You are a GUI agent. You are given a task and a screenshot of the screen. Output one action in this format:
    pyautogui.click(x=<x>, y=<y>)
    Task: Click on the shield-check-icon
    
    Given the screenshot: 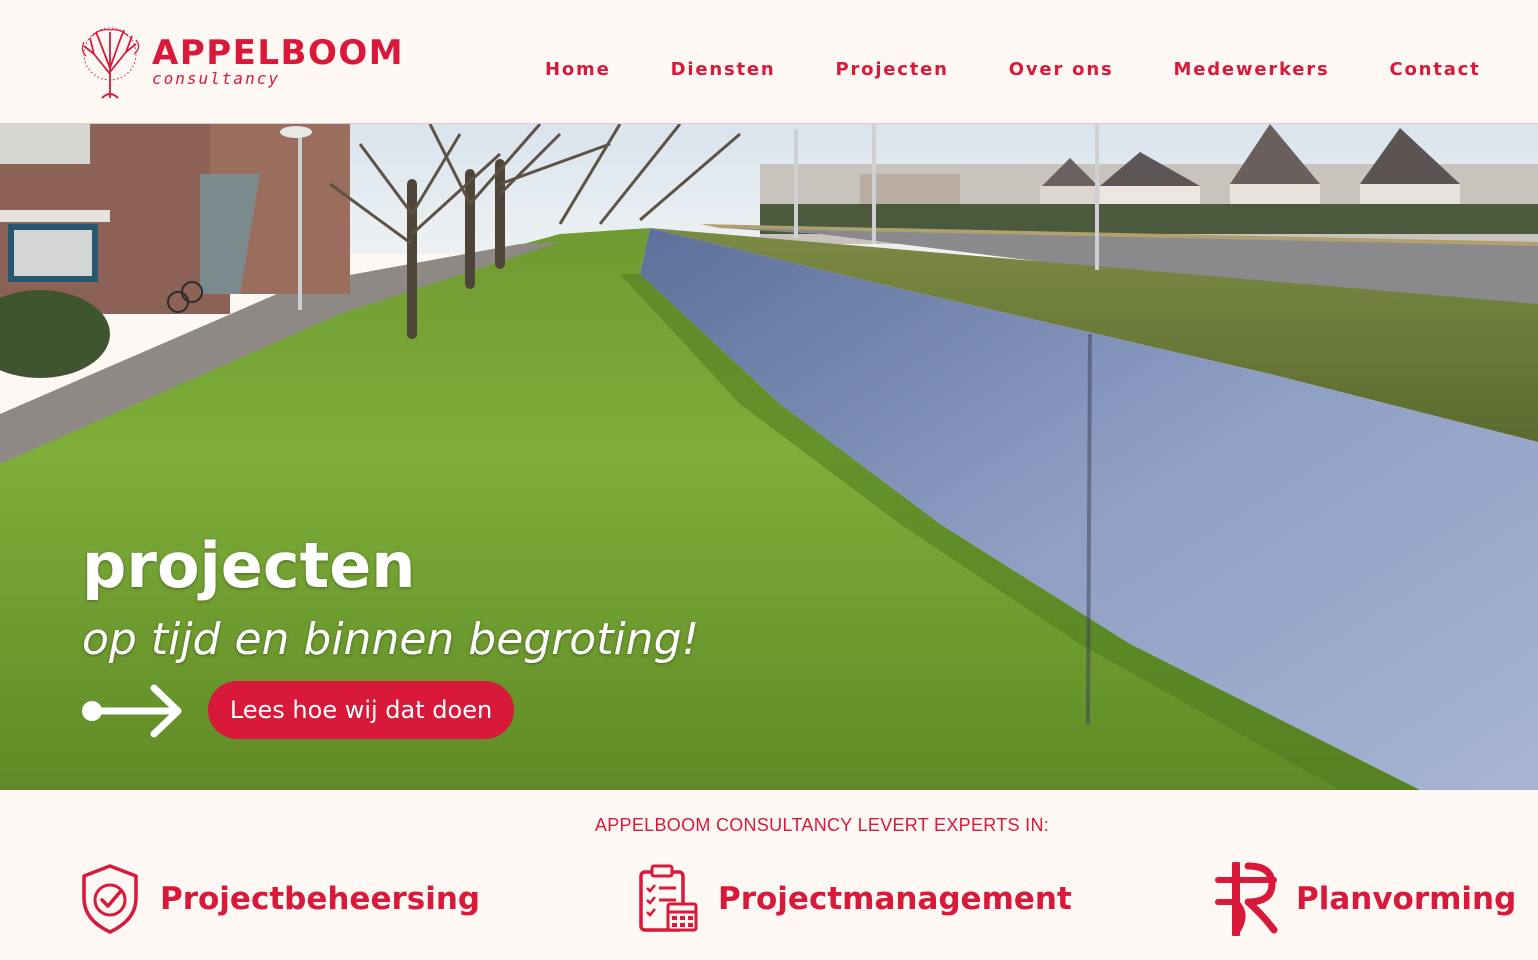 What is the action you would take?
    pyautogui.click(x=110, y=899)
    